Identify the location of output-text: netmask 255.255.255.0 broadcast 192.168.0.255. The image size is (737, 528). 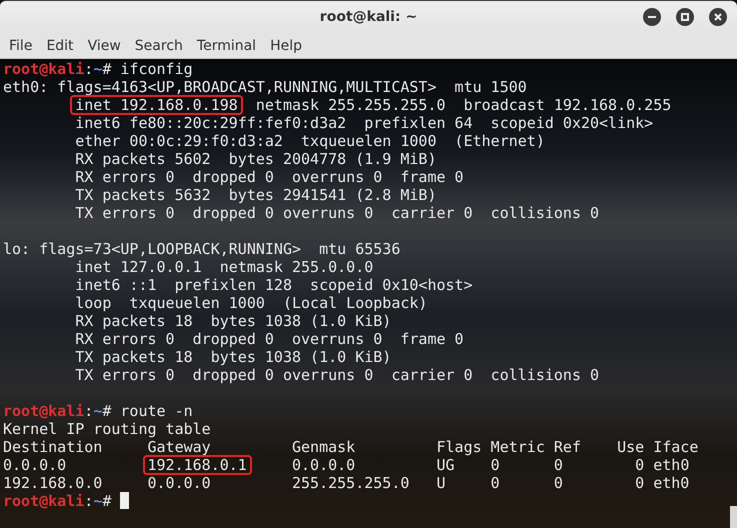
(463, 105).